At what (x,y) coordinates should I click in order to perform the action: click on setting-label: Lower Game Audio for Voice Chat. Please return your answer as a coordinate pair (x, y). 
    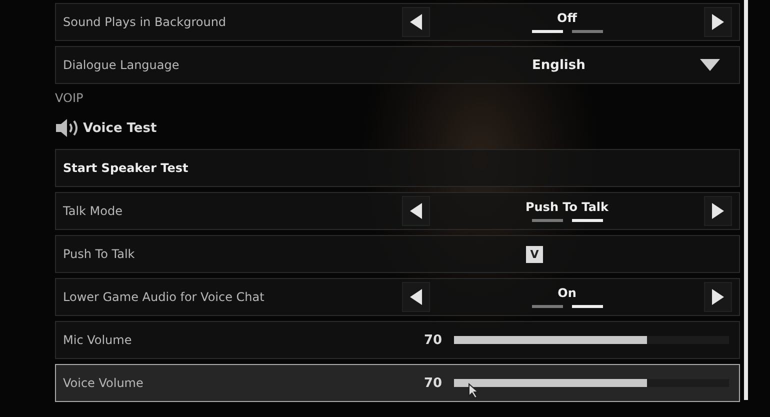
    Looking at the image, I should click on (163, 297).